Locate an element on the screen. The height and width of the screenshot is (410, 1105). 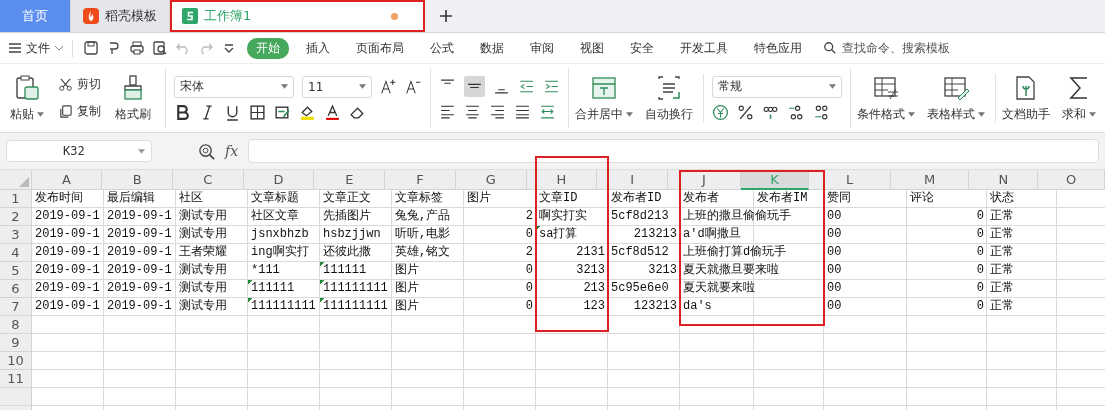
column-header: A is located at coordinates (67, 180).